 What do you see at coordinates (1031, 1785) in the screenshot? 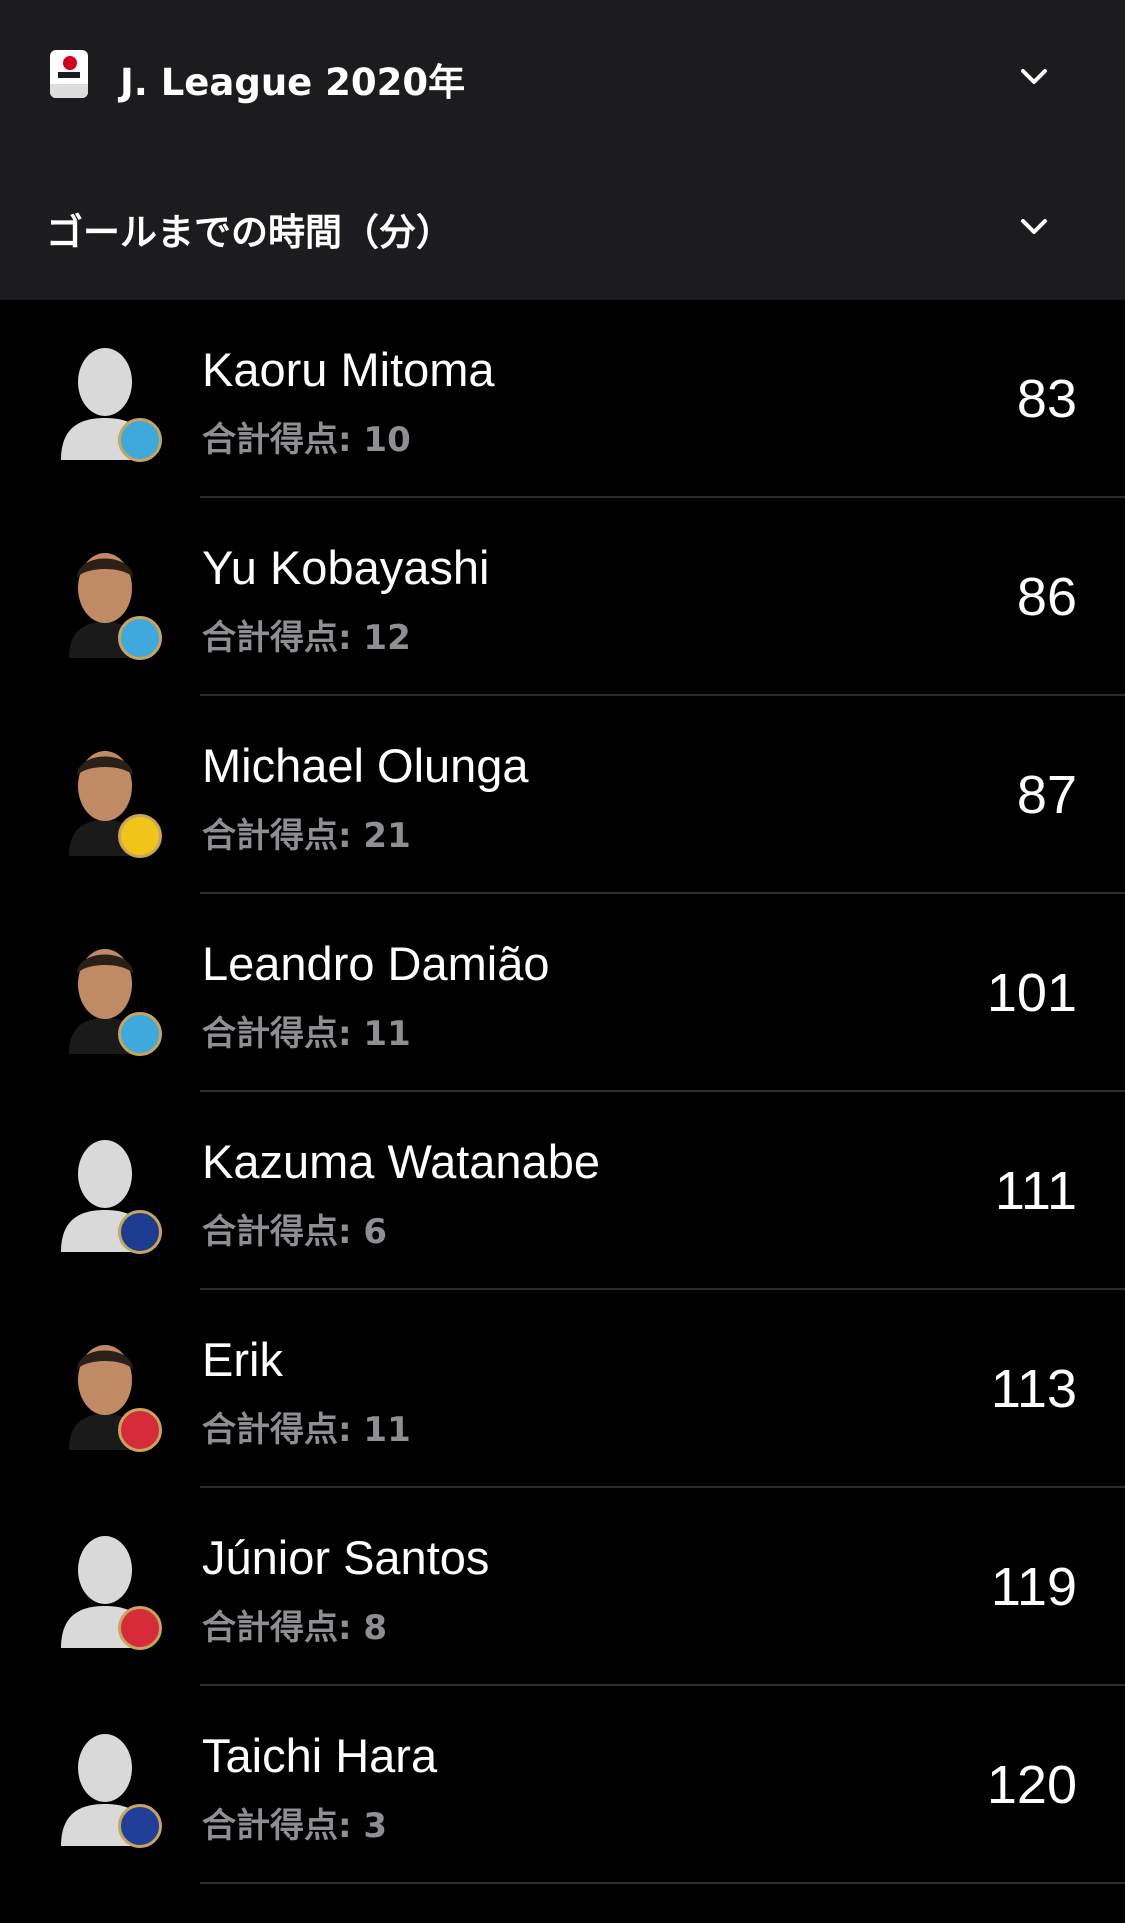
I see `minutes-per-goal: 120` at bounding box center [1031, 1785].